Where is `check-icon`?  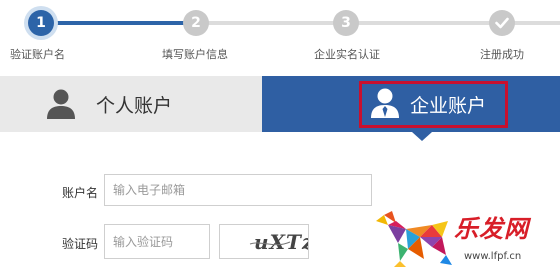 check-icon is located at coordinates (502, 23).